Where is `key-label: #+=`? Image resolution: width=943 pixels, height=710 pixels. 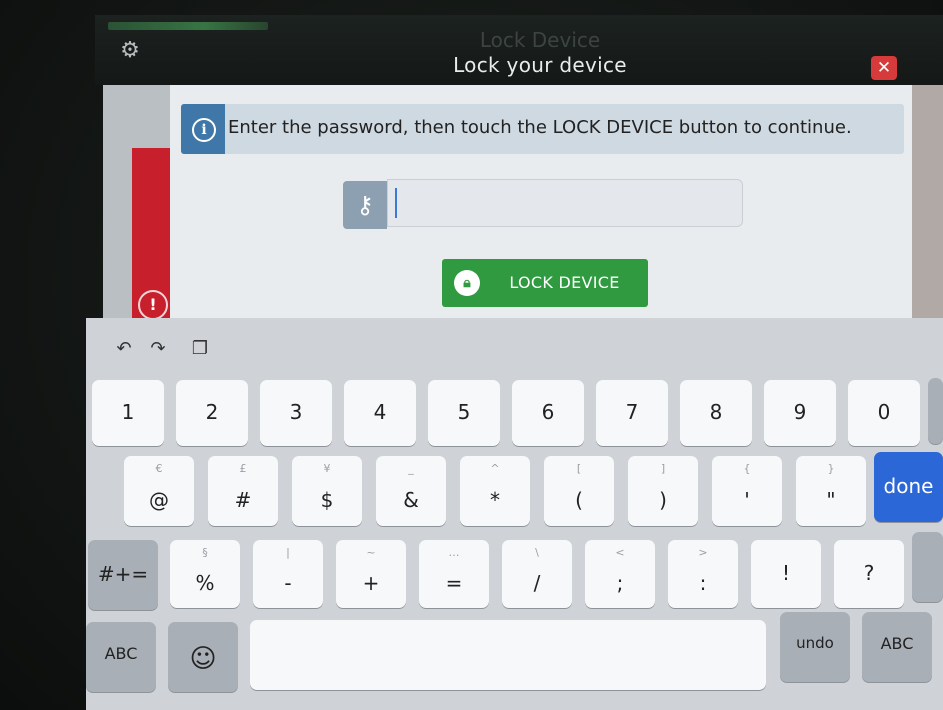
key-label: #+= is located at coordinates (123, 574).